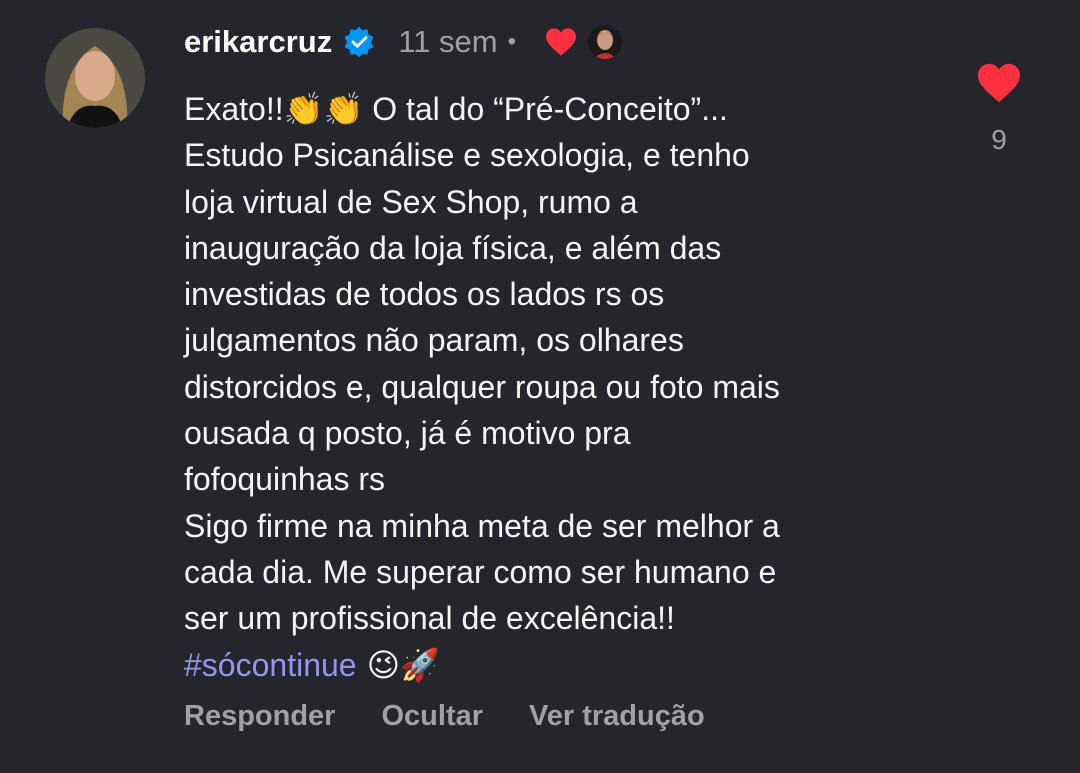 Image resolution: width=1080 pixels, height=773 pixels. Describe the element at coordinates (604, 42) in the screenshot. I see `author-avatar` at that location.